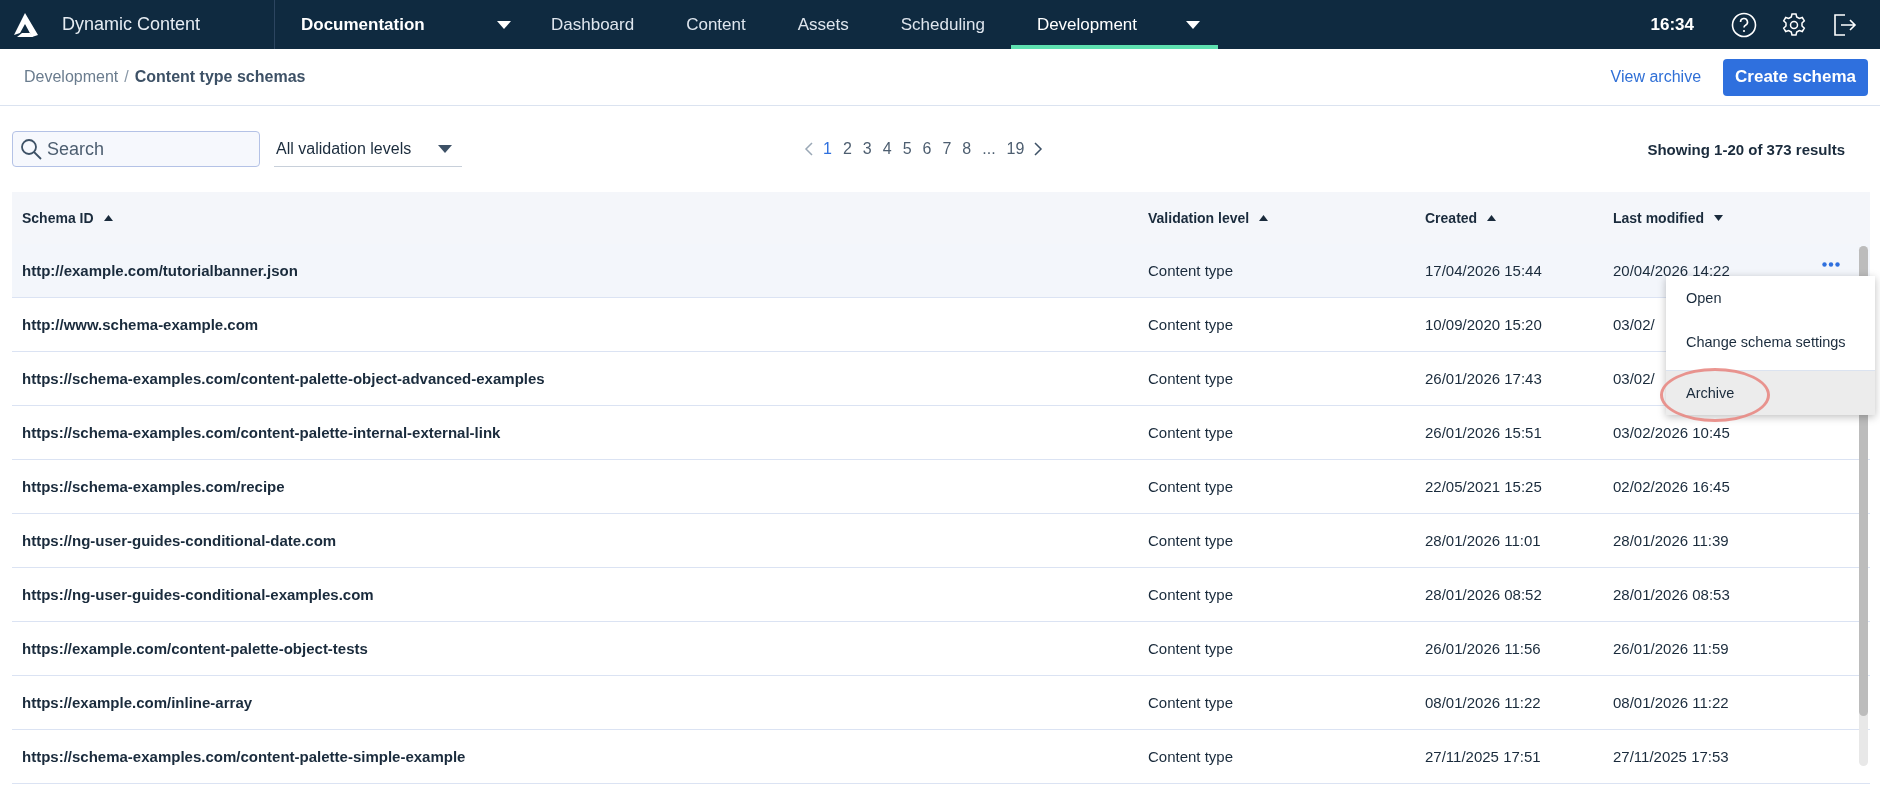 This screenshot has width=1880, height=794. Describe the element at coordinates (1671, 270) in the screenshot. I see `table-cell: 20/04/2026 14:22` at that location.